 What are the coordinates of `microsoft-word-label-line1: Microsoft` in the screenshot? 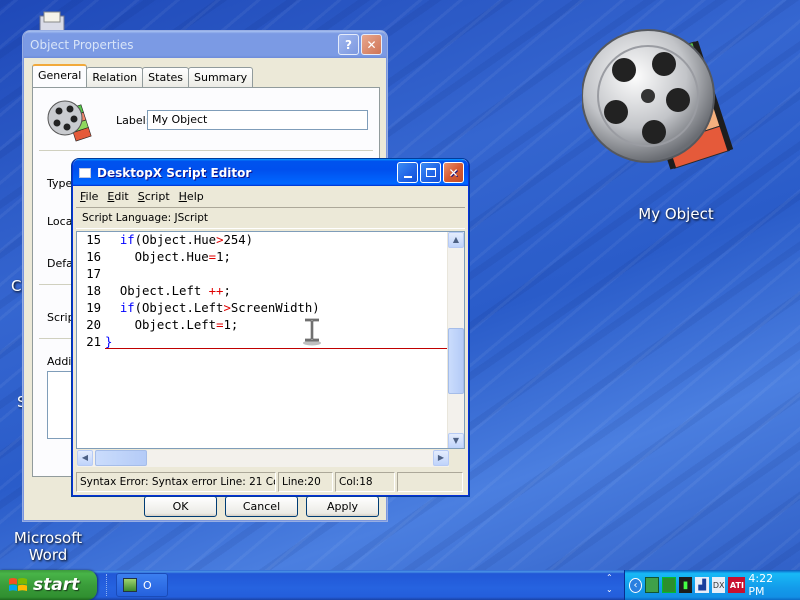 It's located at (48, 538).